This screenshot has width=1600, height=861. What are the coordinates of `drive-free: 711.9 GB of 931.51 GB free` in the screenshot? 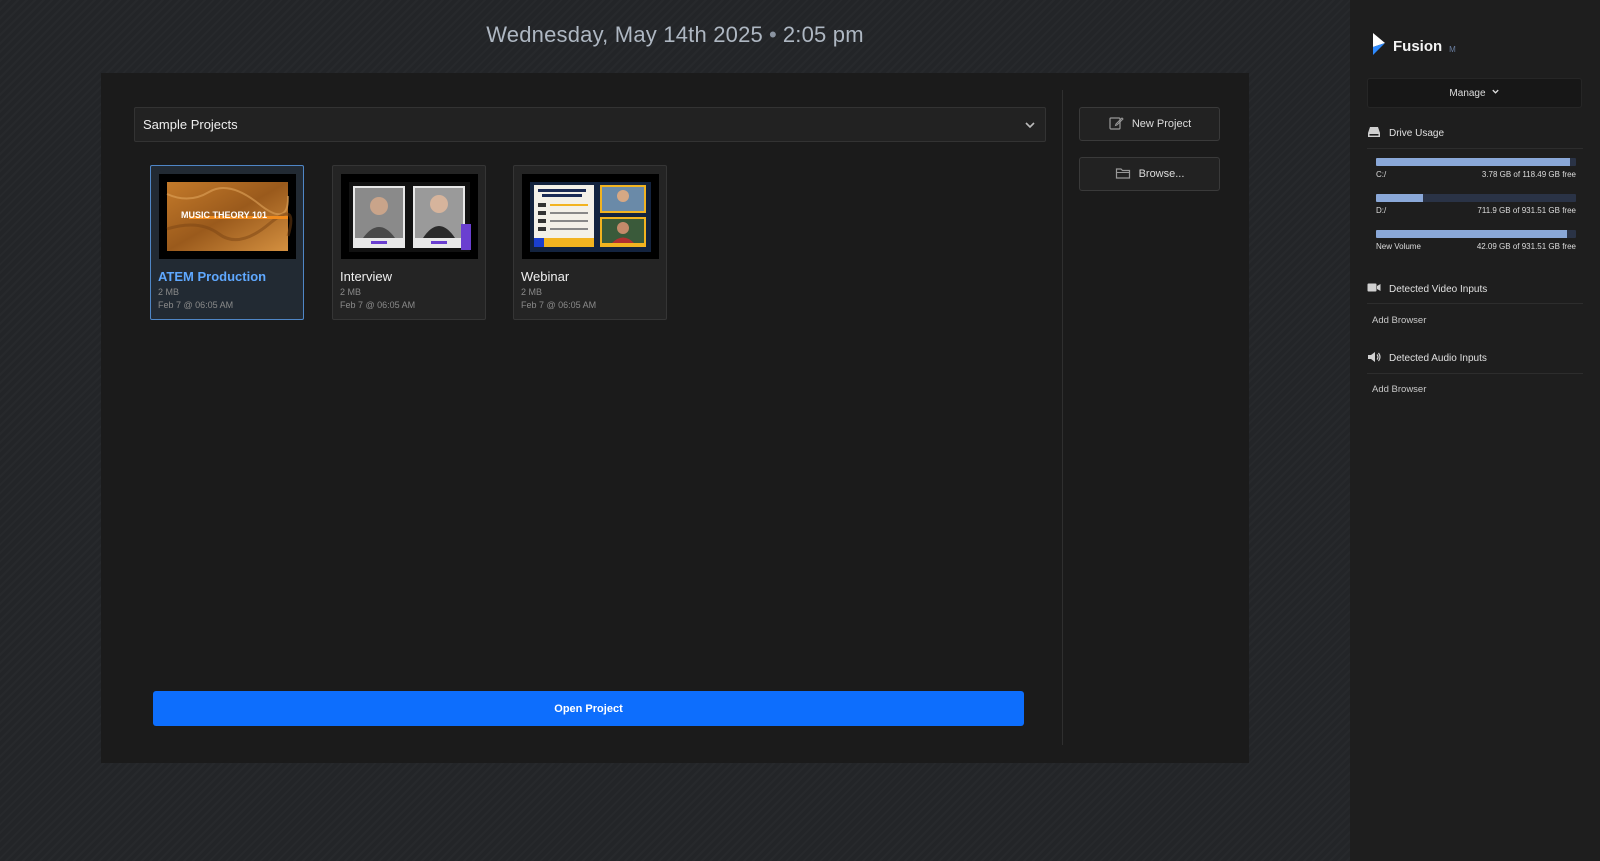 It's located at (1526, 210).